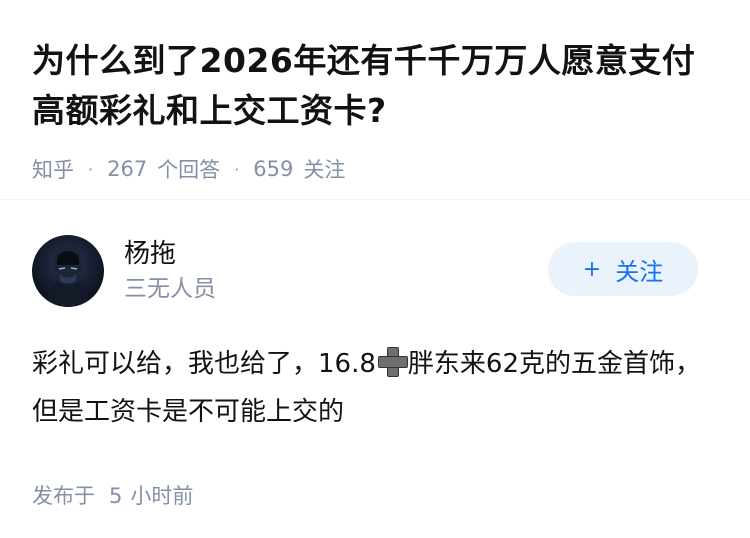 This screenshot has height=538, width=750. Describe the element at coordinates (324, 169) in the screenshot. I see `follower-count-label: 关注` at that location.